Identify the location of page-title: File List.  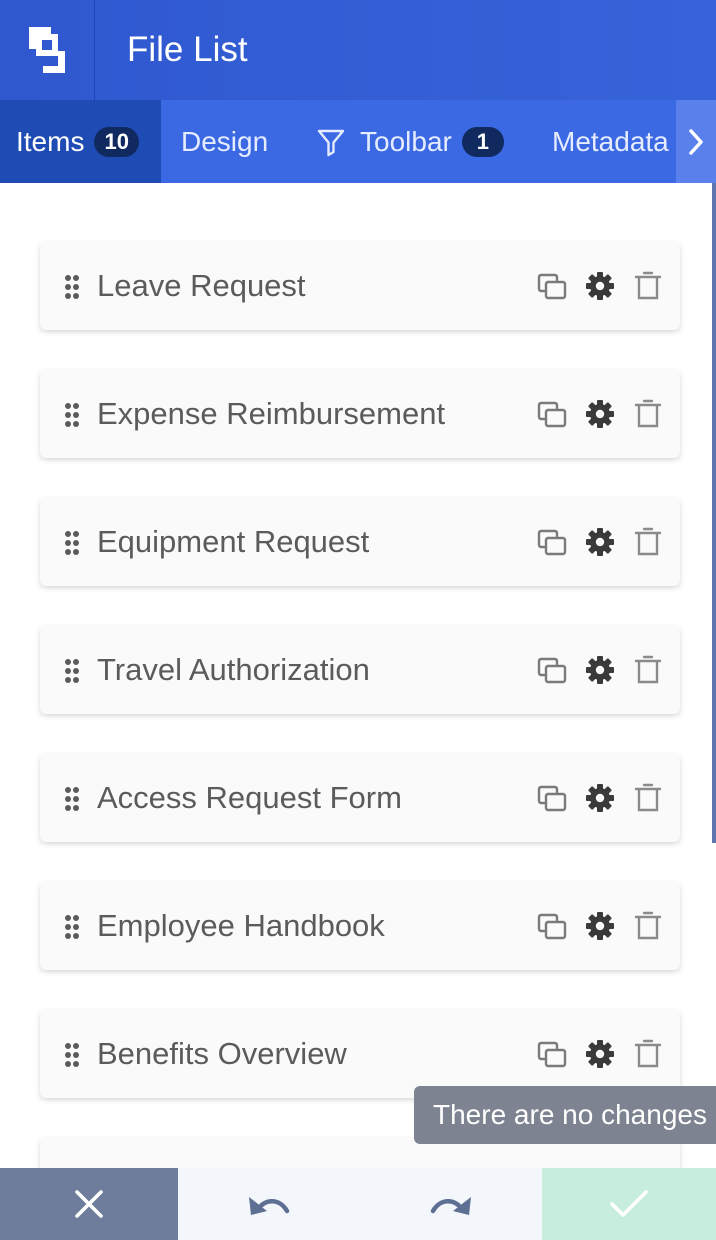
(187, 49).